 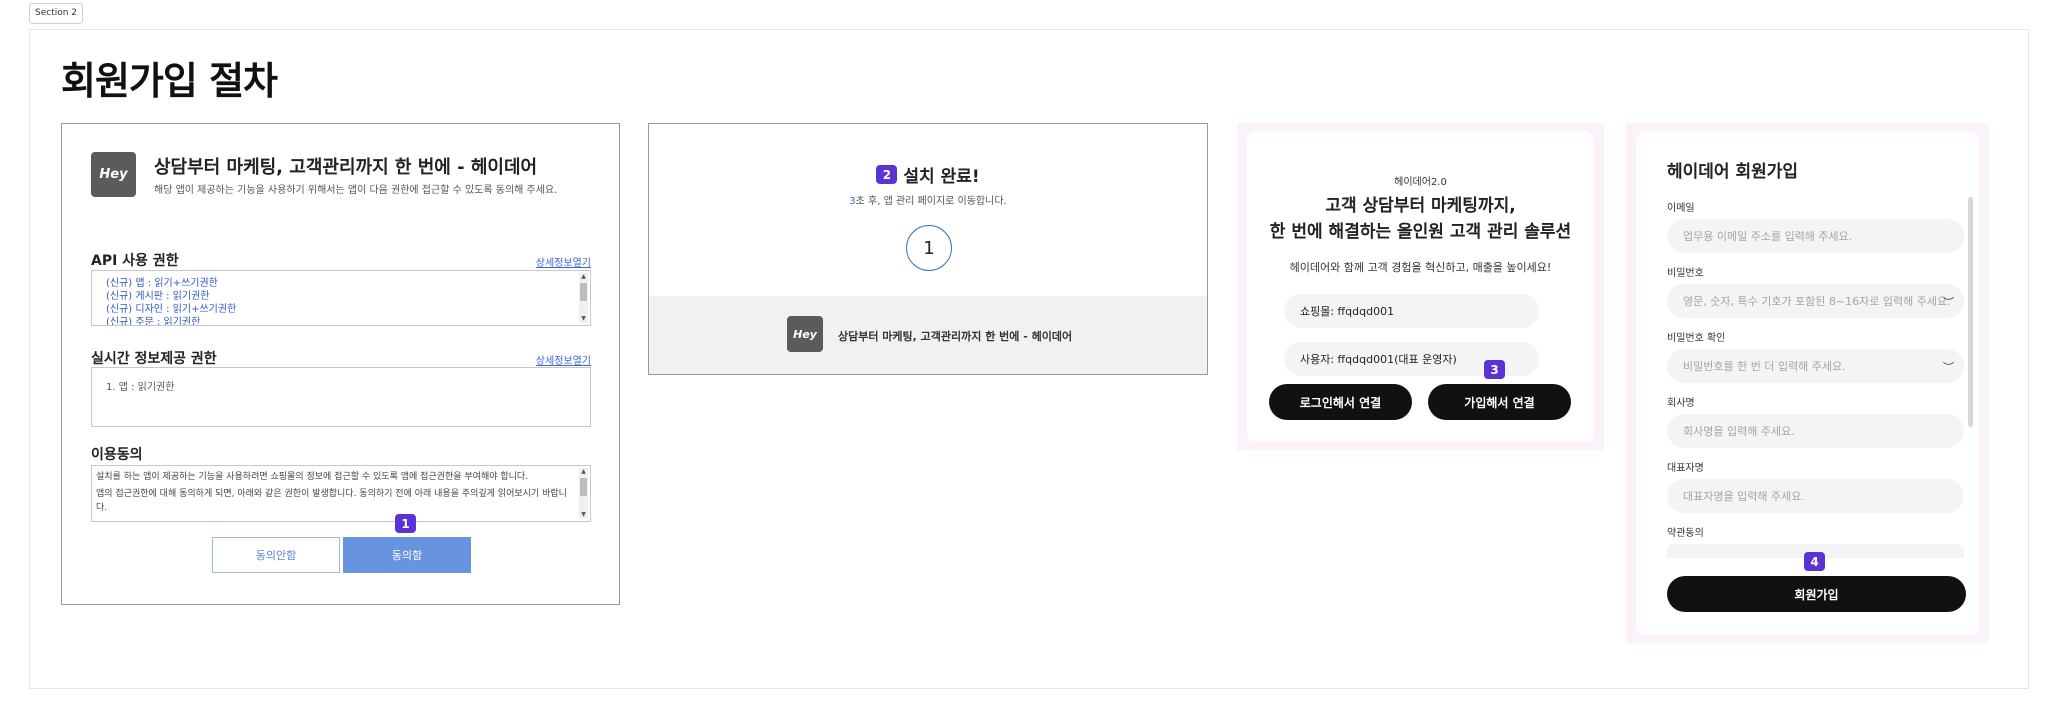 I want to click on form-scrollbar, so click(x=1970, y=312).